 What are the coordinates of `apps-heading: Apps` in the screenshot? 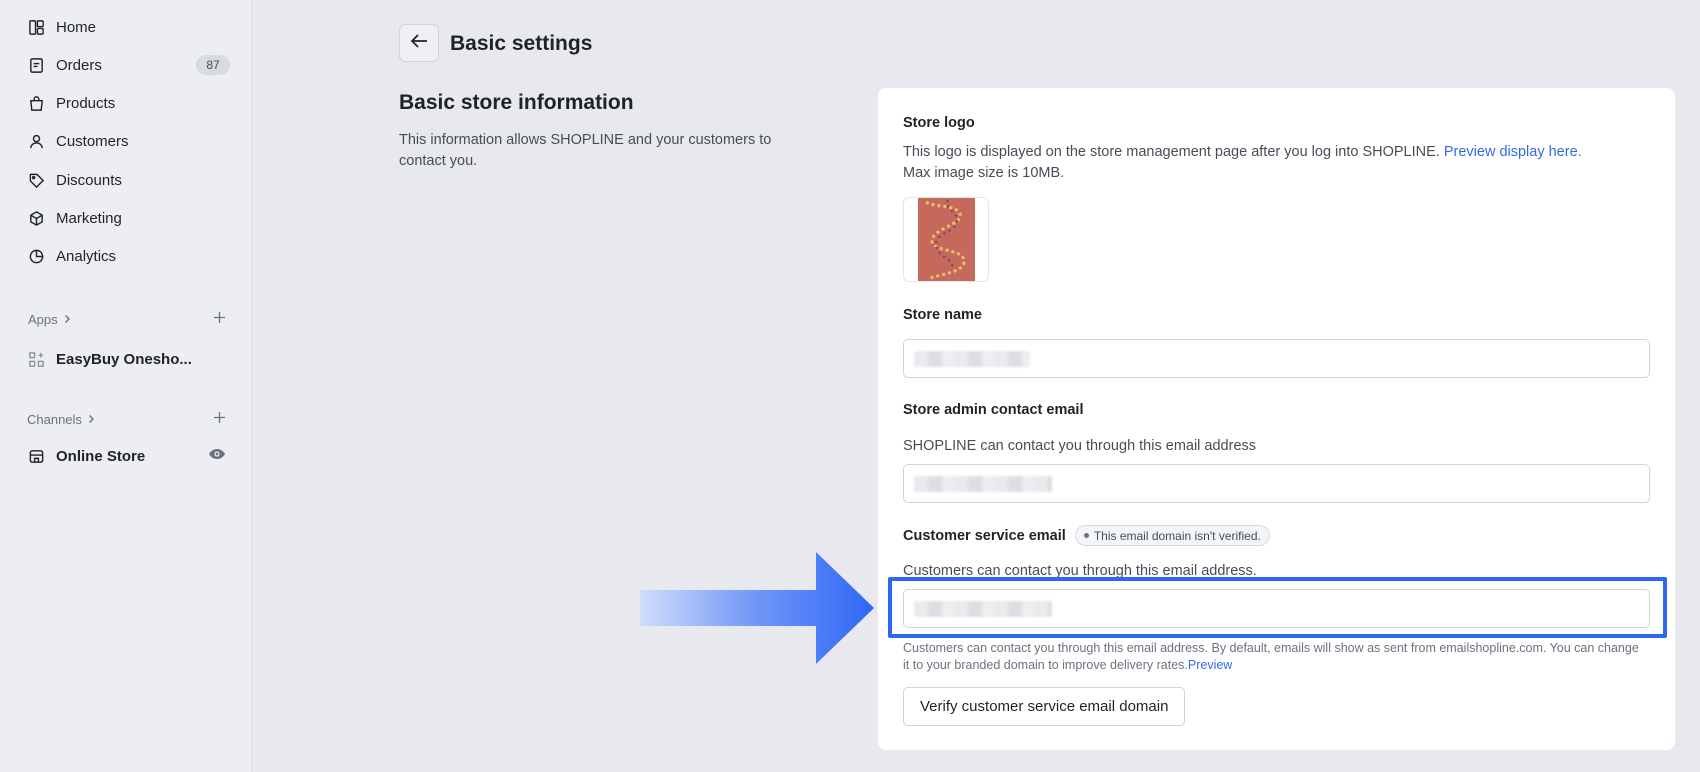 It's located at (50, 319).